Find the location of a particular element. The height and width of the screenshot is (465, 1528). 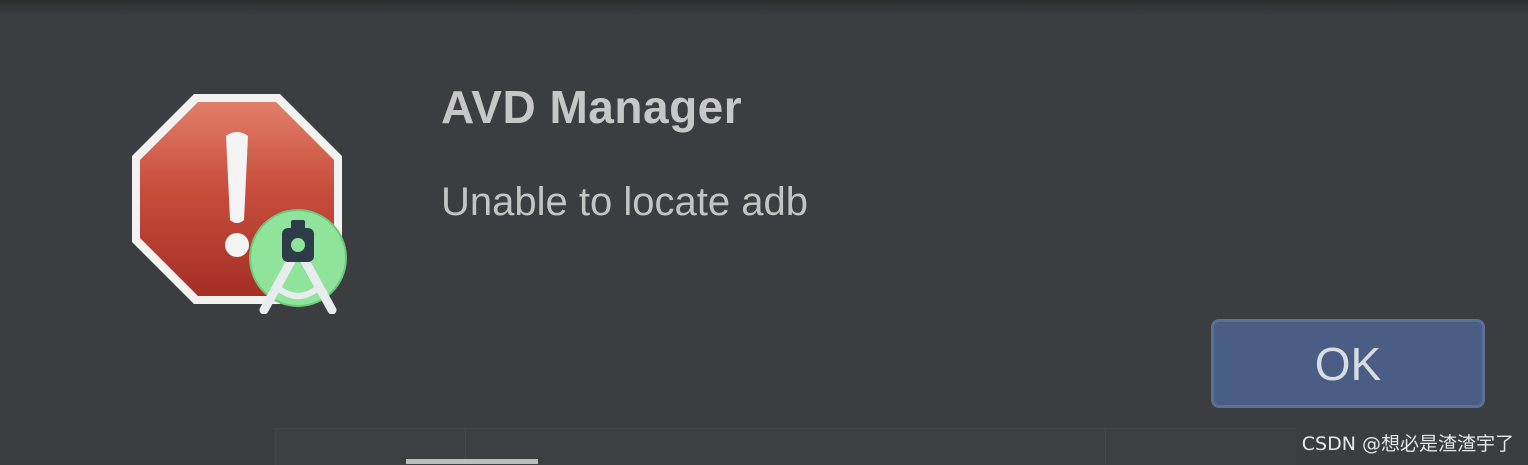

dialog-message: Unable to locate adb is located at coordinates (624, 202).